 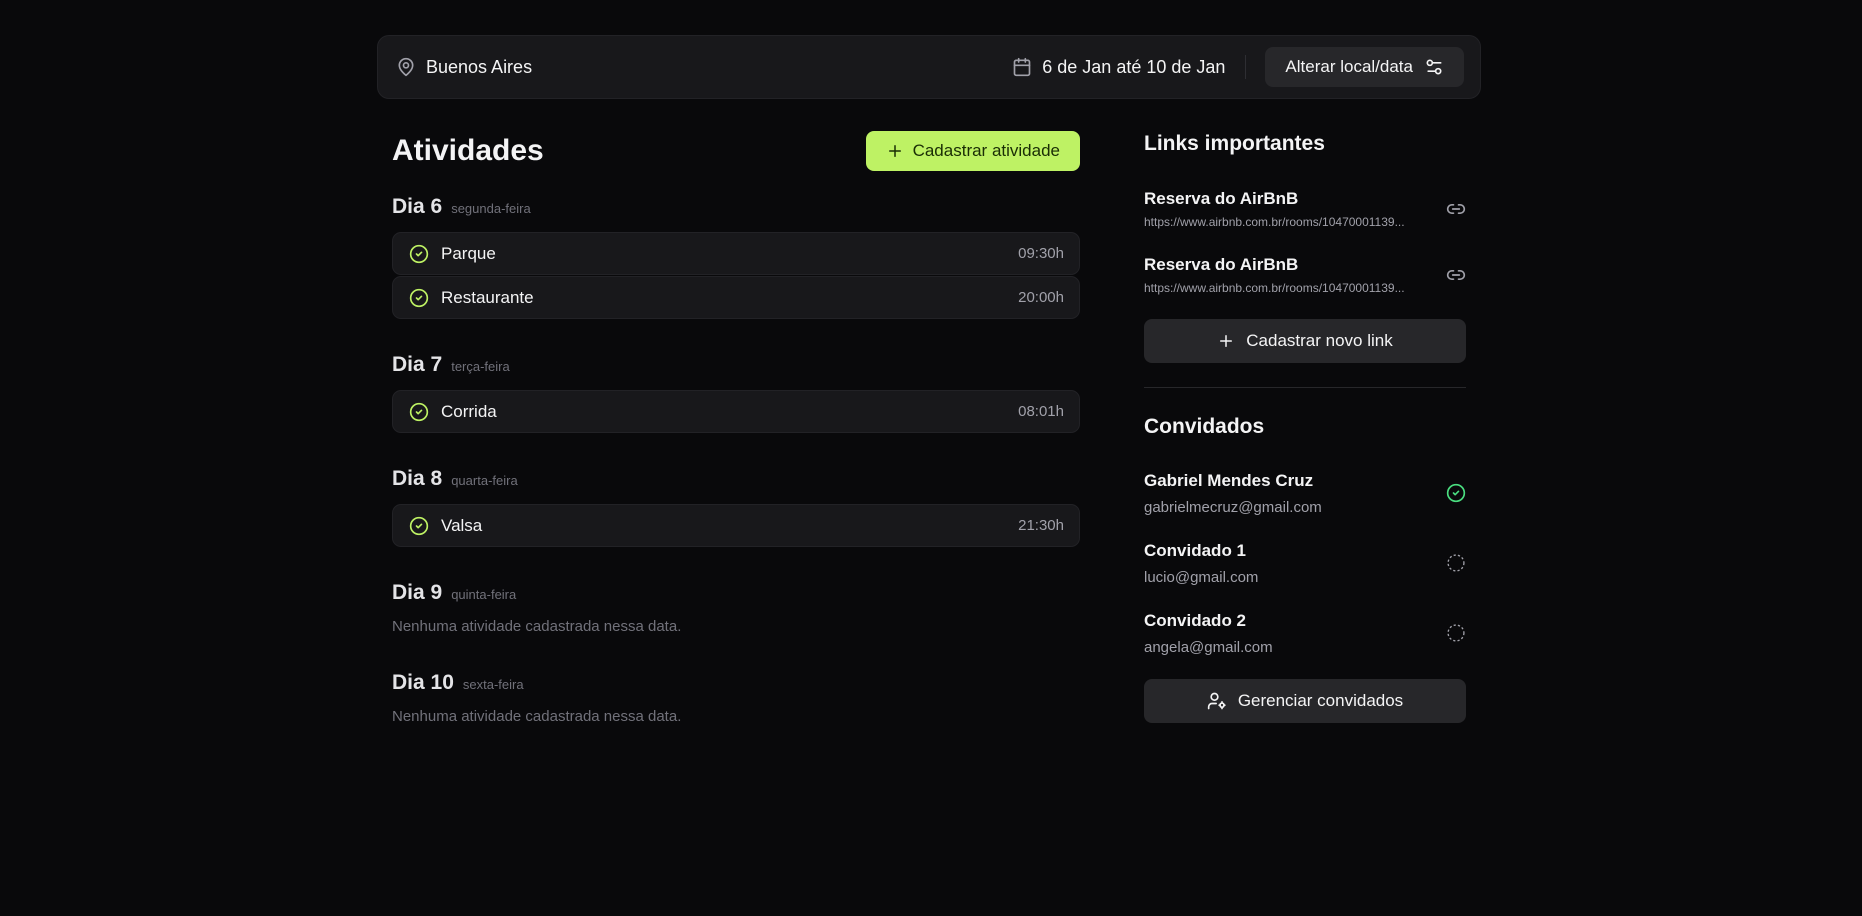 What do you see at coordinates (1041, 525) in the screenshot?
I see `activity-time: 21:30h` at bounding box center [1041, 525].